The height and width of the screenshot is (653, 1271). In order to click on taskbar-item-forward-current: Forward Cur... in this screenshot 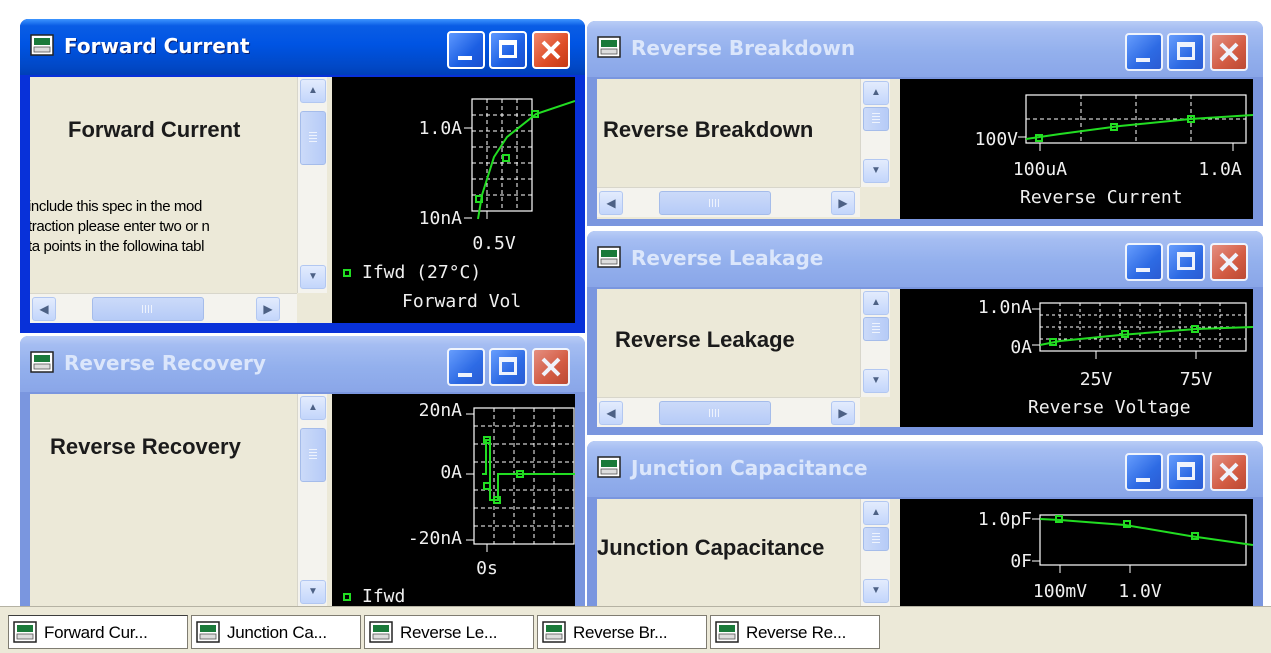, I will do `click(98, 632)`.